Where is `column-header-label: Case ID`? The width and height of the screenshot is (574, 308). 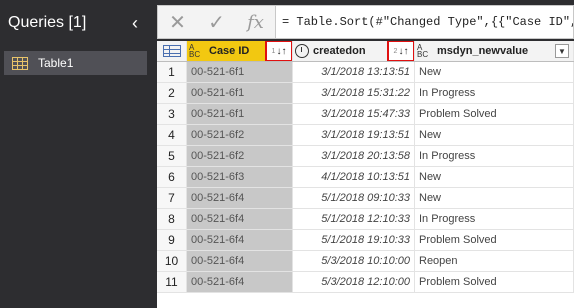
column-header-label: Case ID is located at coordinates (229, 51).